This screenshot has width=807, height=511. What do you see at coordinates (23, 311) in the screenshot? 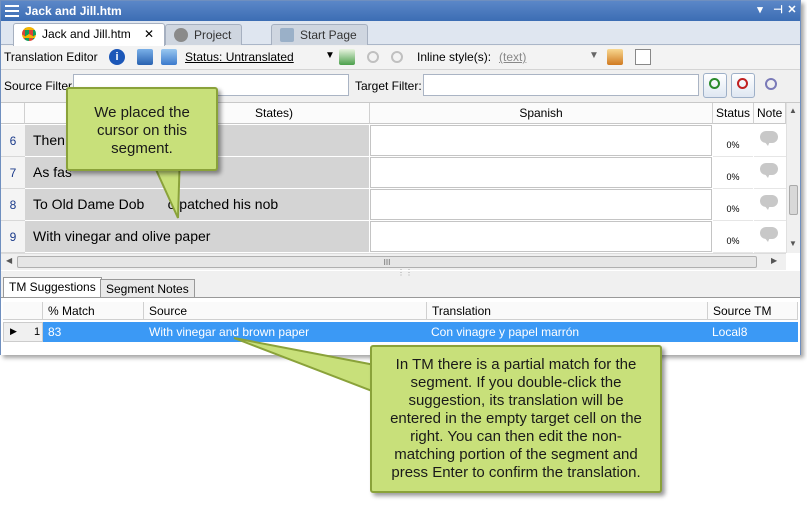
I see `tm-row-header` at bounding box center [23, 311].